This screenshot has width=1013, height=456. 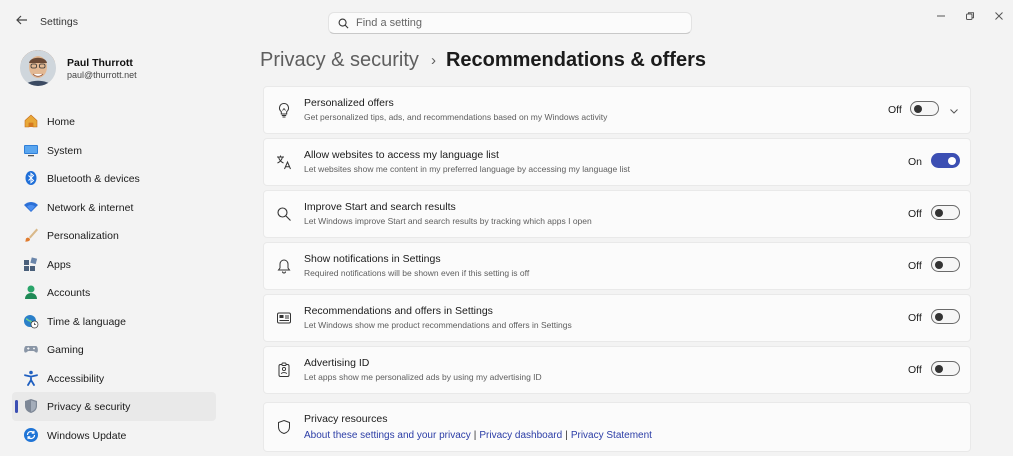 I want to click on bell-icon, so click(x=284, y=266).